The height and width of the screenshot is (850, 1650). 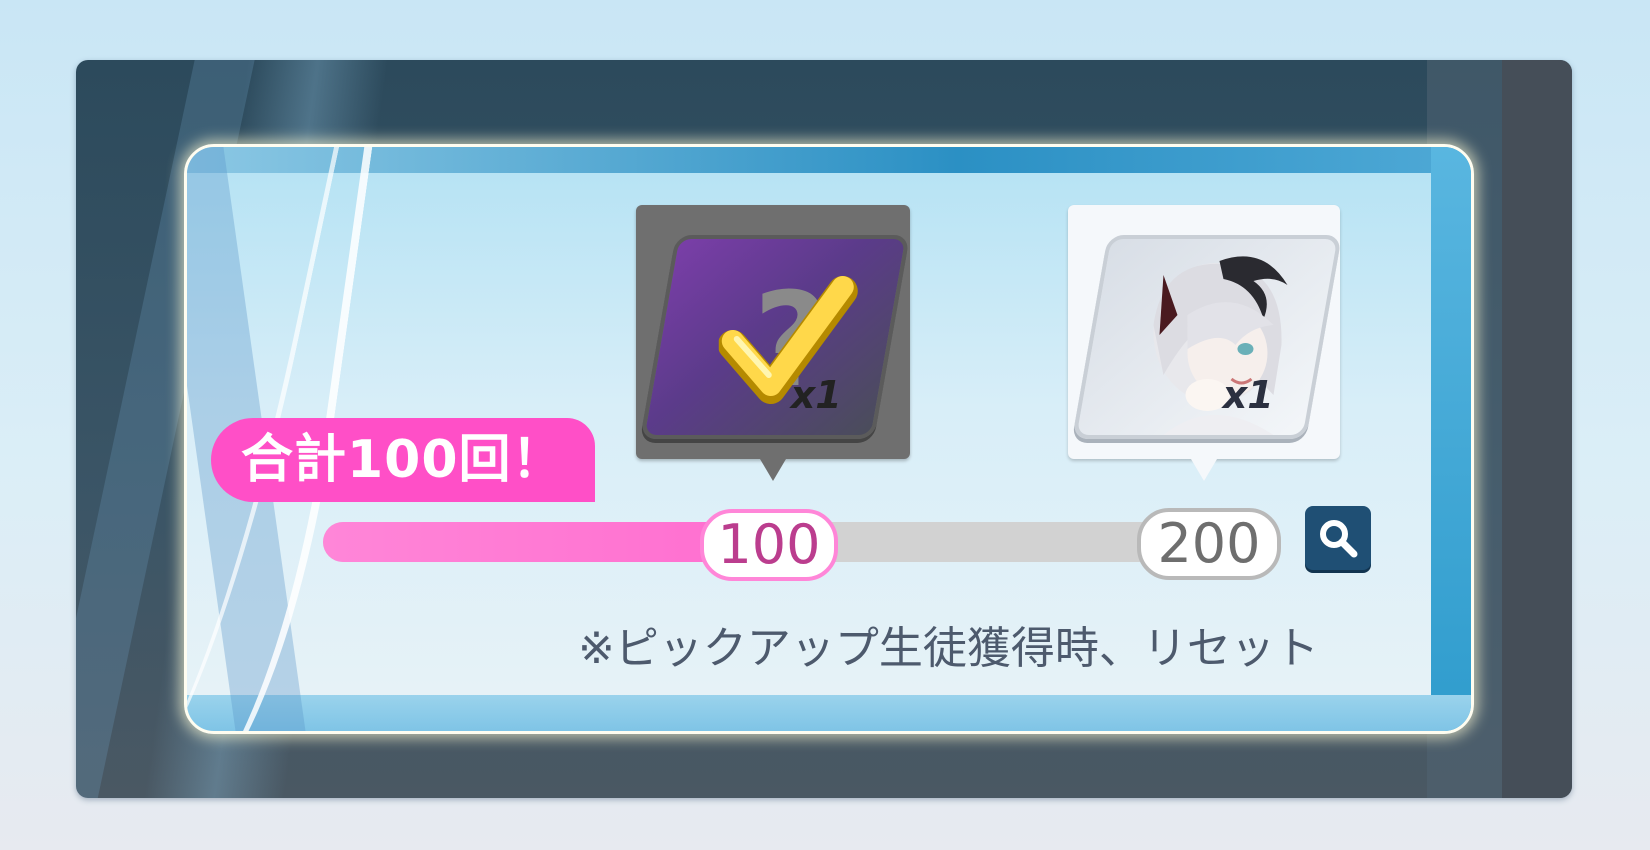 What do you see at coordinates (769, 545) in the screenshot?
I see `milestone-100-marker: 100` at bounding box center [769, 545].